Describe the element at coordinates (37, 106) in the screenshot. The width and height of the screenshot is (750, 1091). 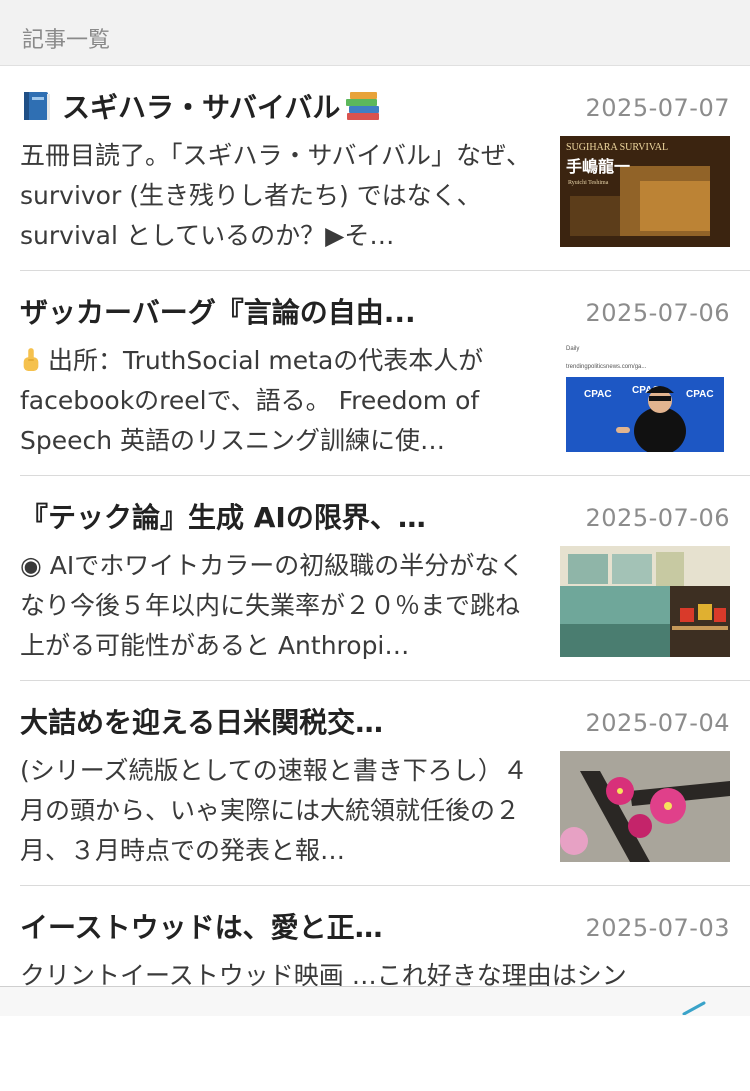
I see `blue-book-icon` at that location.